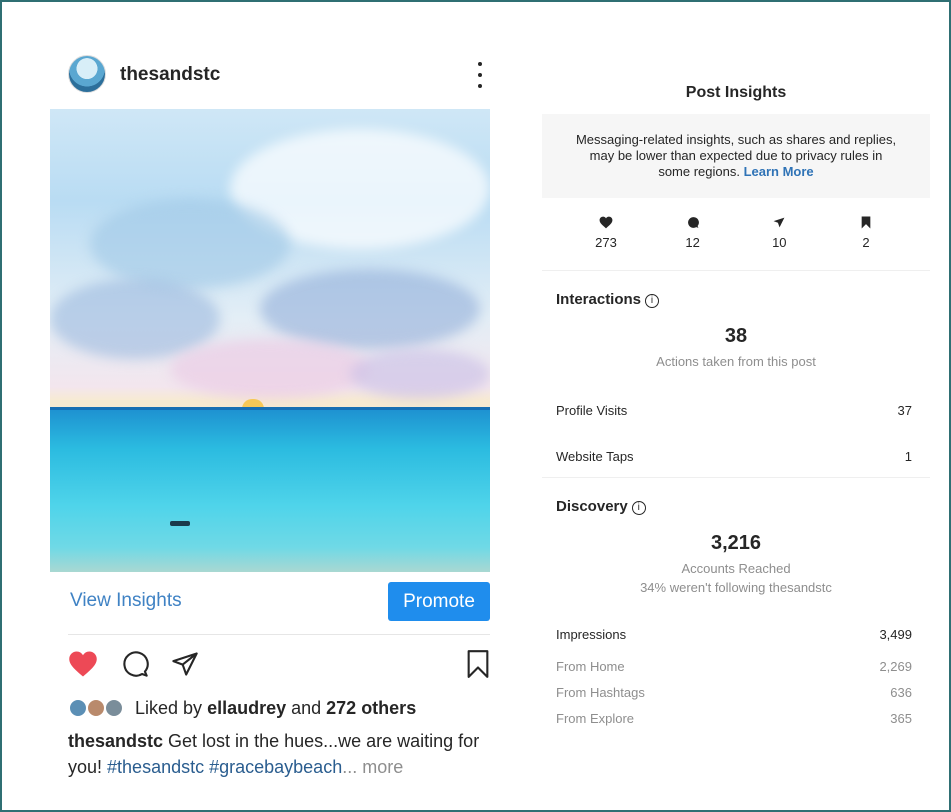  I want to click on heart-icon, so click(606, 222).